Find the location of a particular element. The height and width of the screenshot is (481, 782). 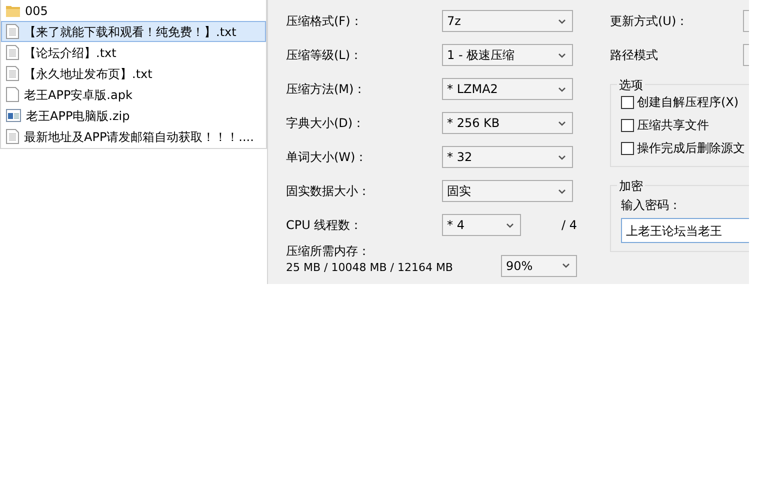

setting-label: 压缩等级(L)： is located at coordinates (325, 55).